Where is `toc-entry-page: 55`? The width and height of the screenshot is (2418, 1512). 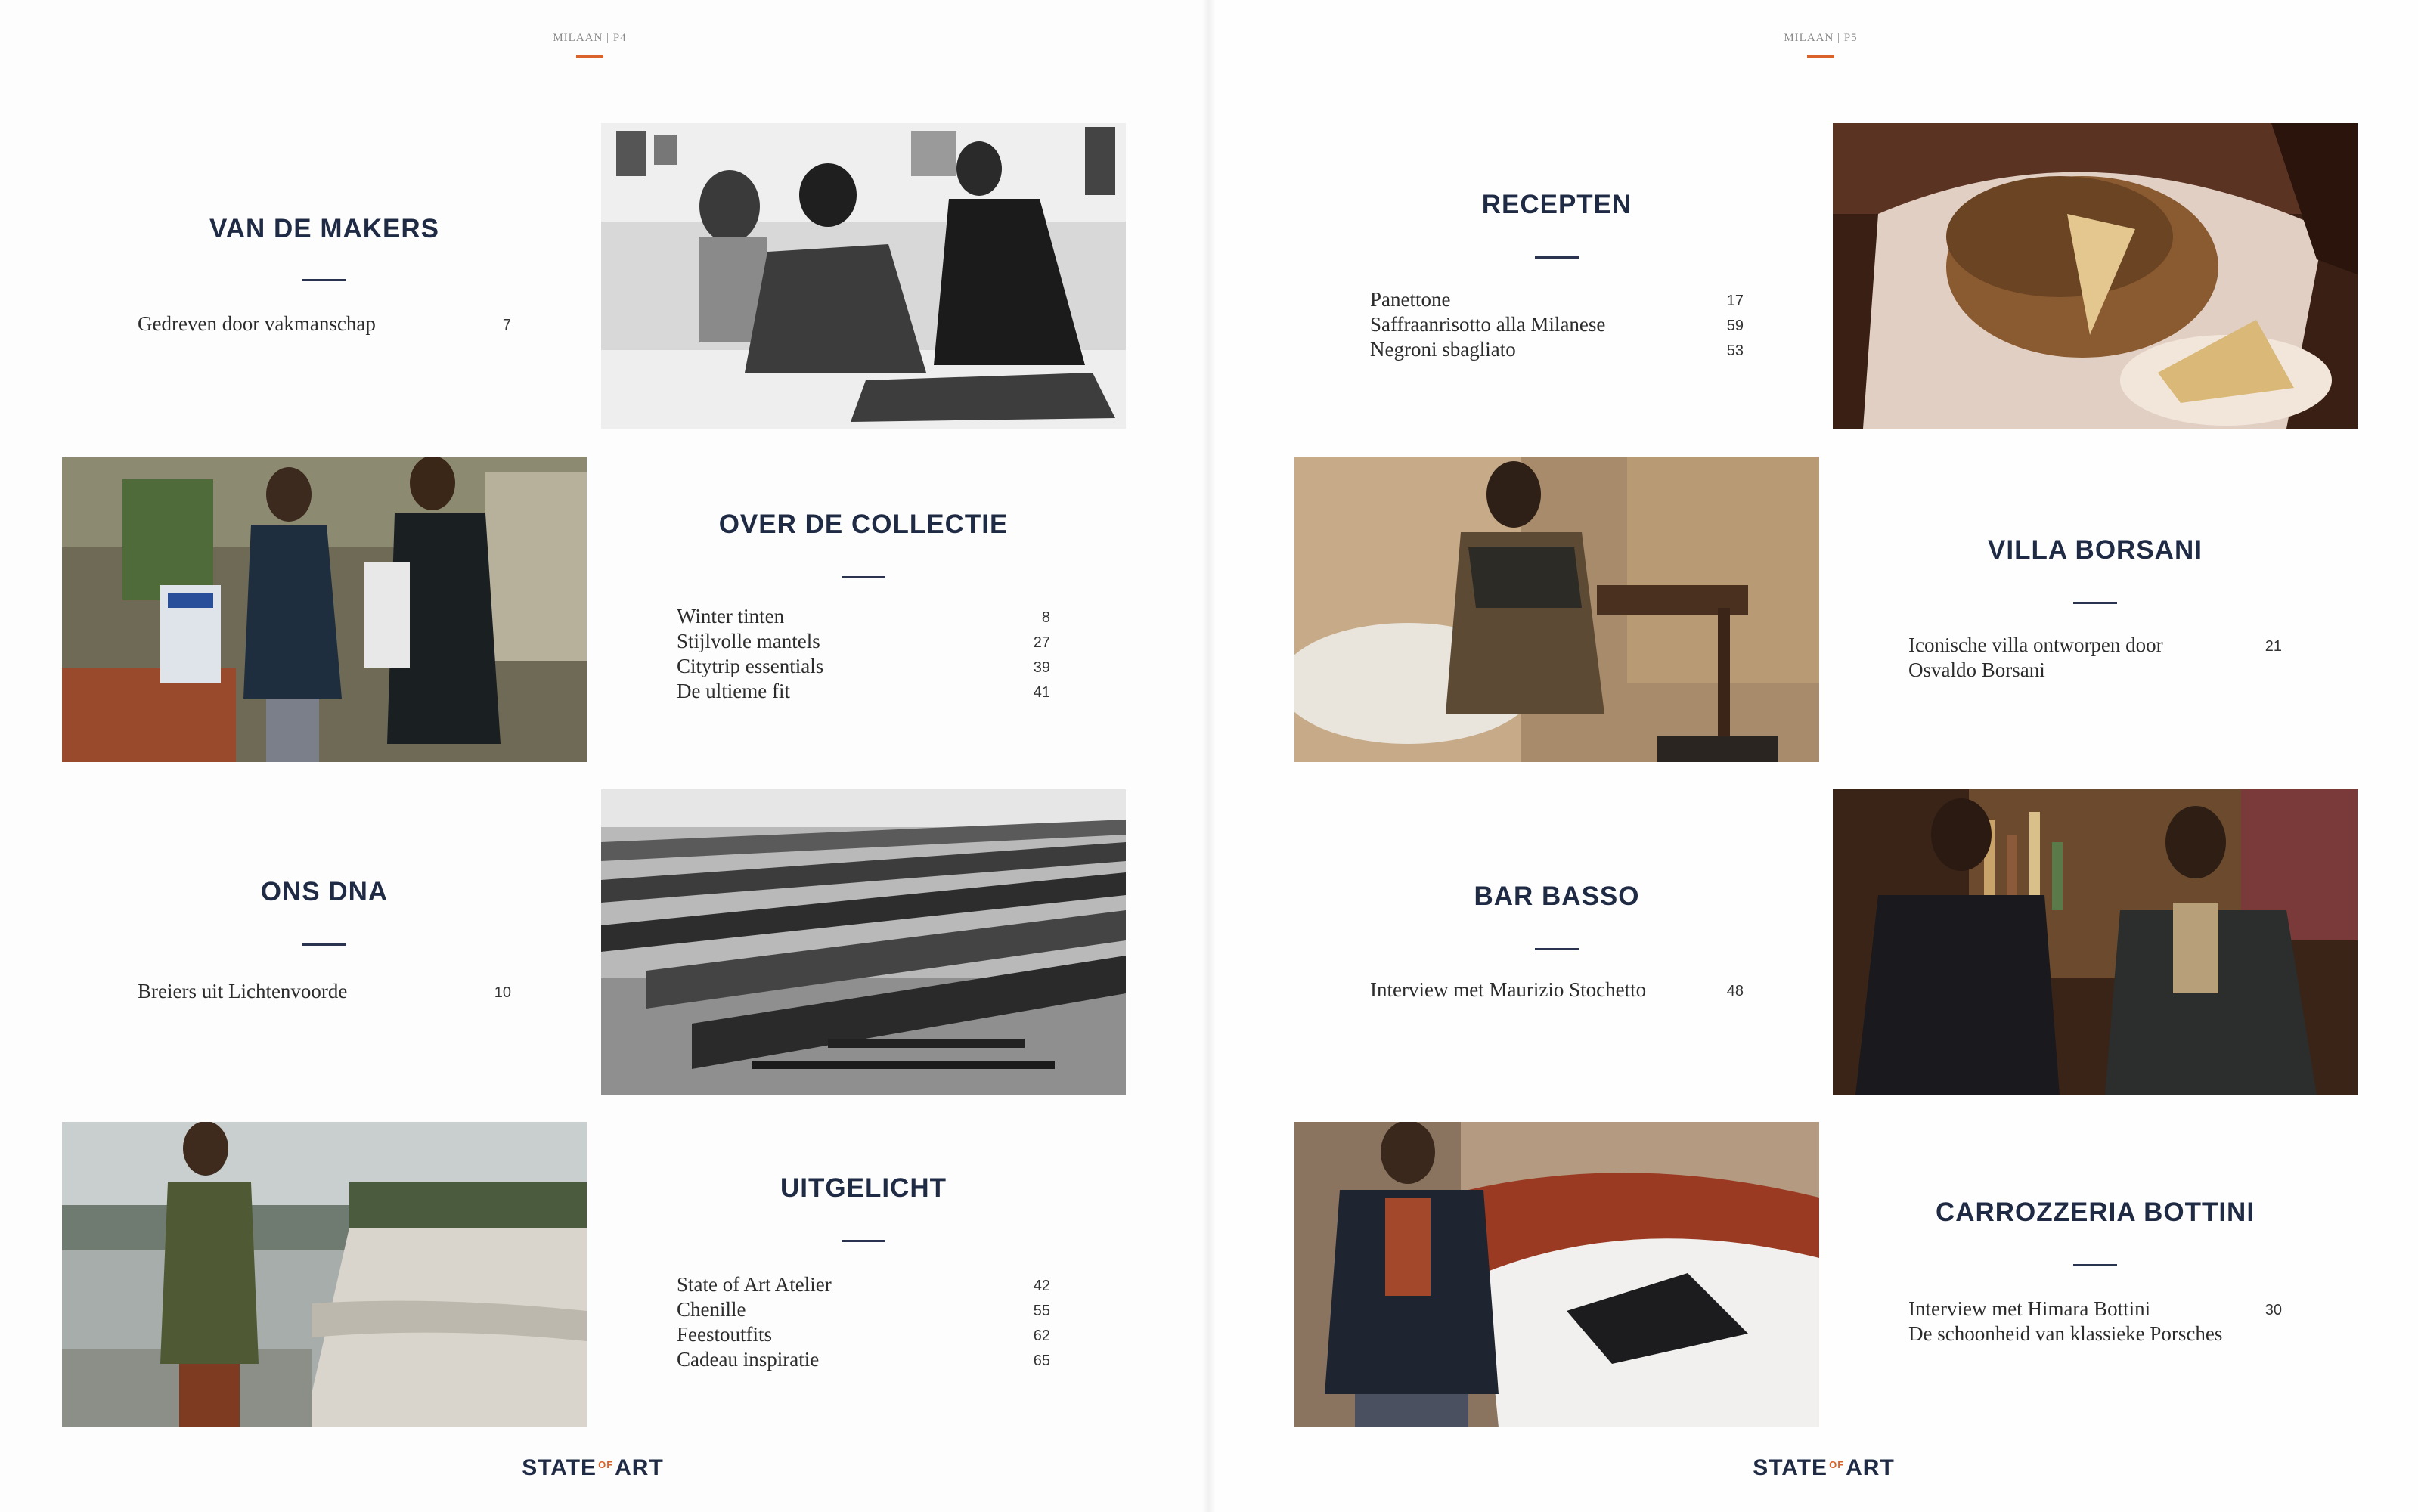
toc-entry-page: 55 is located at coordinates (1041, 1311).